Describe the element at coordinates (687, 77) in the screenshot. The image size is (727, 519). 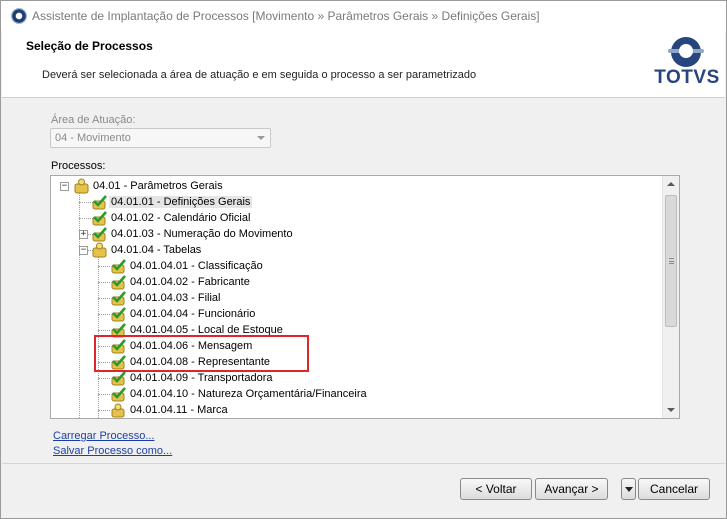
I see `totvs-logo-text: TOTVS` at that location.